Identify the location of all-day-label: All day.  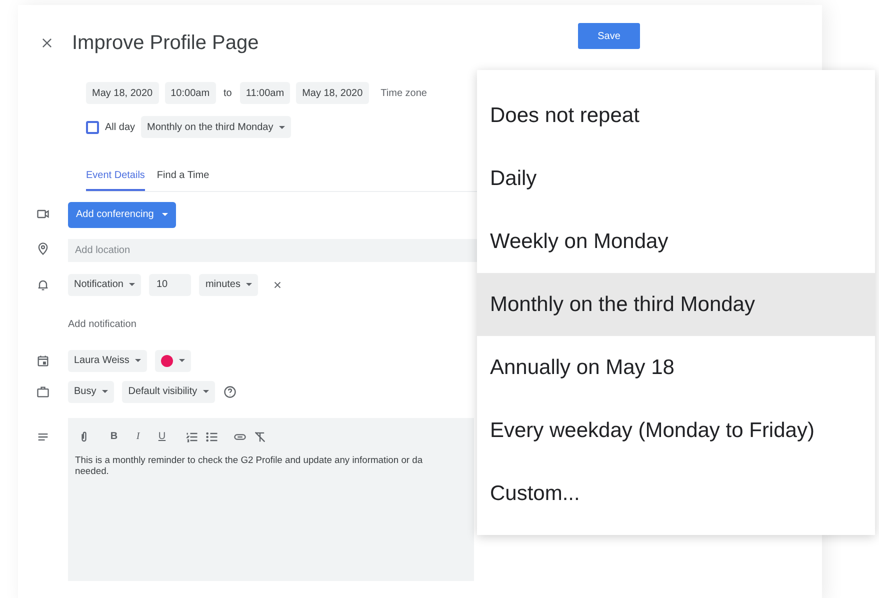
(120, 127).